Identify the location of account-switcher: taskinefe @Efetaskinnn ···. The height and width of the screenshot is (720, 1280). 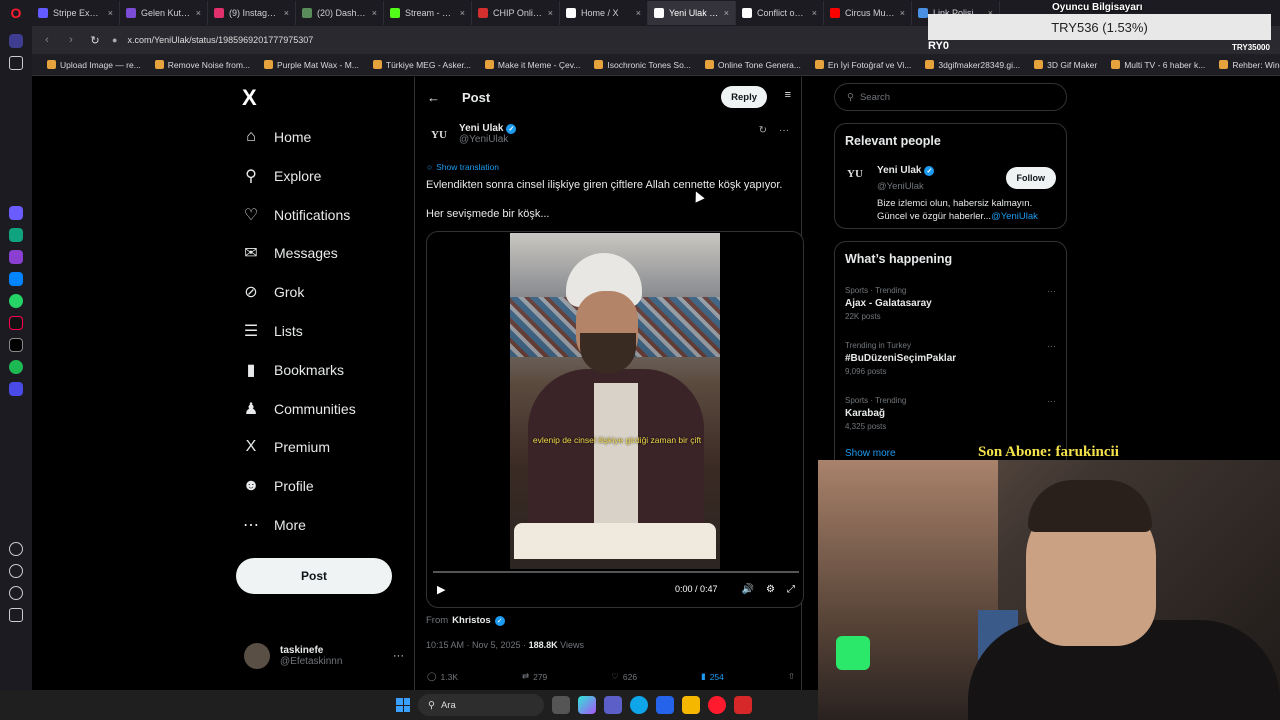
(324, 656).